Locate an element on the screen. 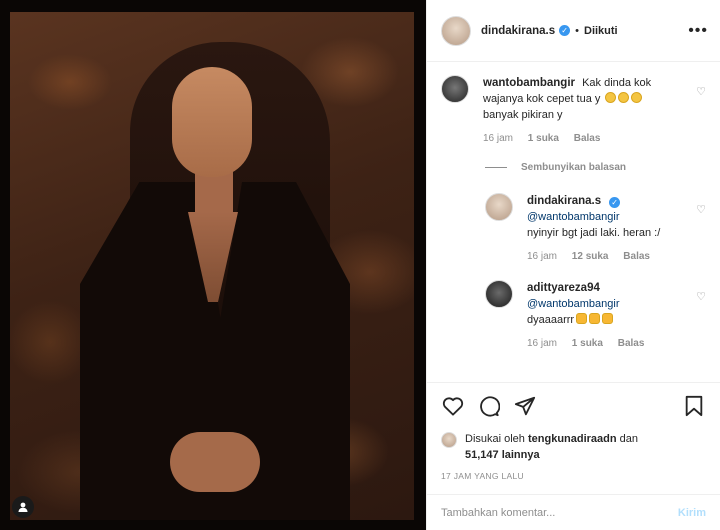 This screenshot has width=720, height=530. liker-avatar is located at coordinates (449, 440).